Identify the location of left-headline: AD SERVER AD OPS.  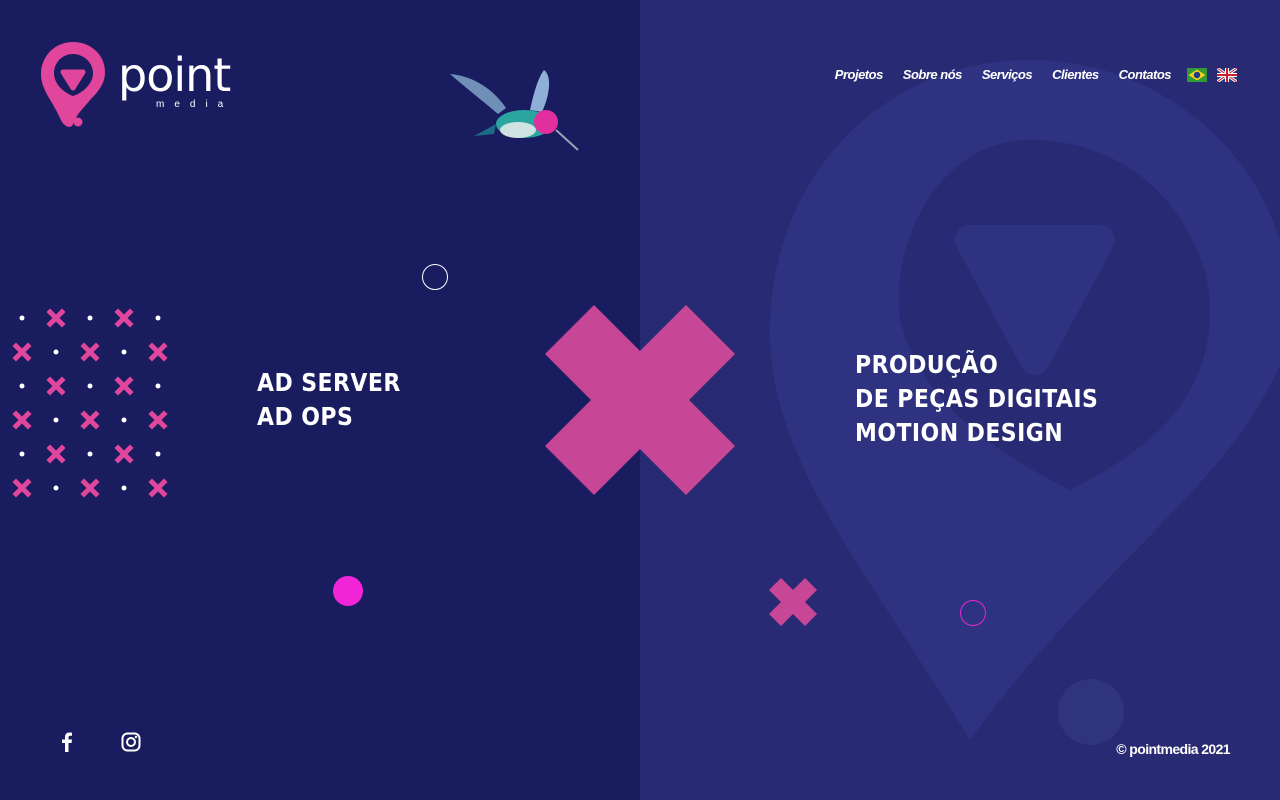
(329, 400).